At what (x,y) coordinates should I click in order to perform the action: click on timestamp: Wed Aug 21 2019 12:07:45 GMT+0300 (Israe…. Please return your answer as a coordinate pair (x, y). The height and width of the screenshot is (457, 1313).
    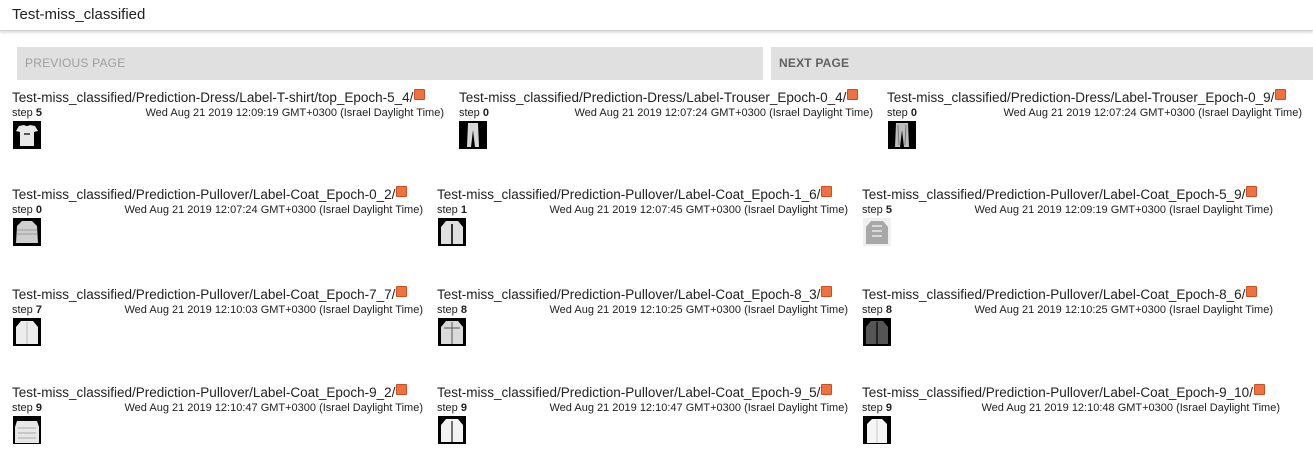
    Looking at the image, I should click on (699, 210).